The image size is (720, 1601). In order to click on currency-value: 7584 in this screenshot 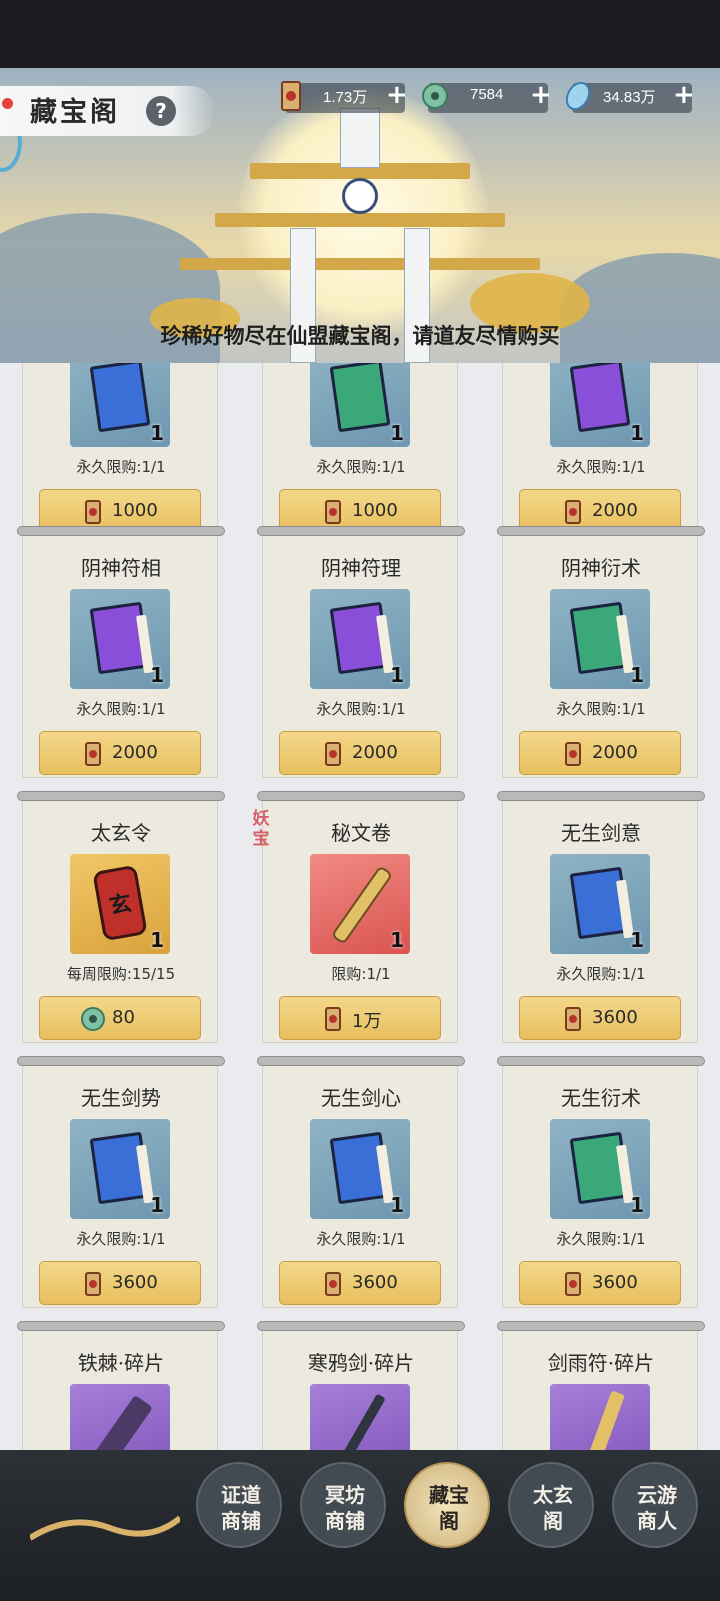, I will do `click(487, 94)`.